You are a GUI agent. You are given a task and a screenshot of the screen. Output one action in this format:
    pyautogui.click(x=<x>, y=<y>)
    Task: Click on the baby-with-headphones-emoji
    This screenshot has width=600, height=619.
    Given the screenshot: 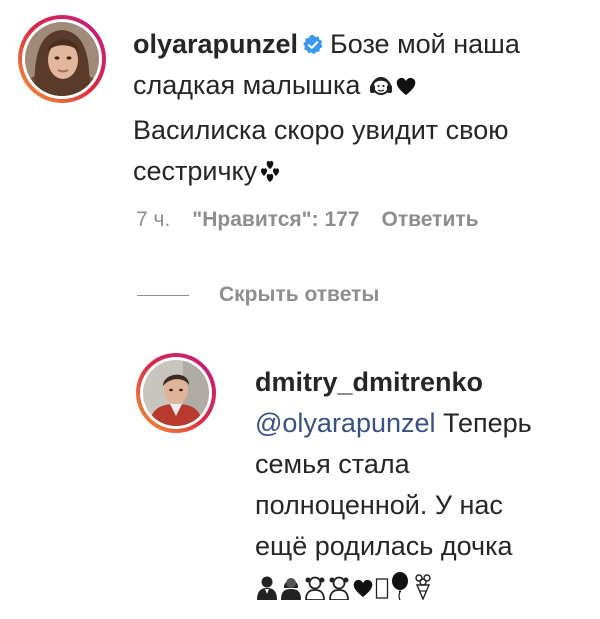 What is the action you would take?
    pyautogui.click(x=381, y=89)
    